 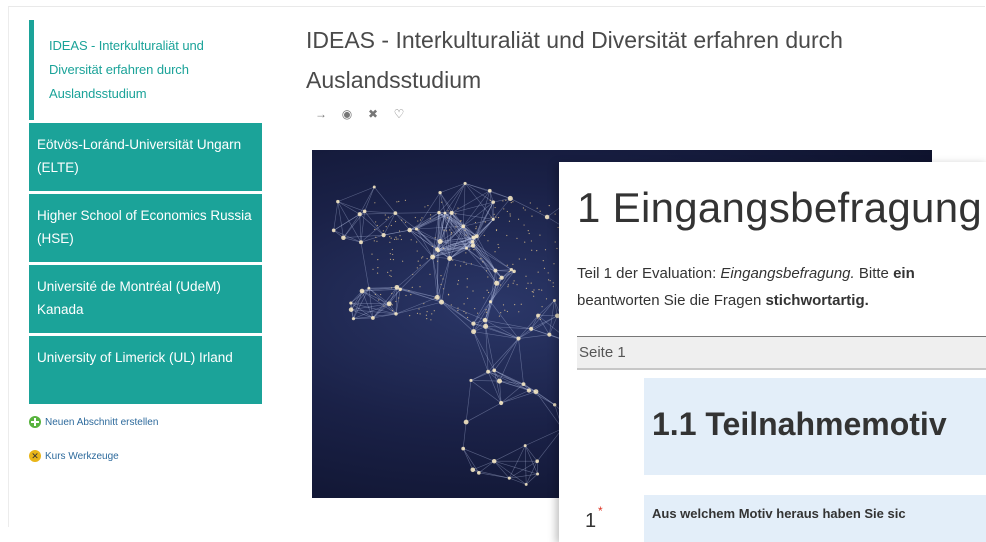 What do you see at coordinates (145, 157) in the screenshot?
I see `sidebar-item-elte: Eötvös-Loránd-Universität Ungarn (ELTE)` at bounding box center [145, 157].